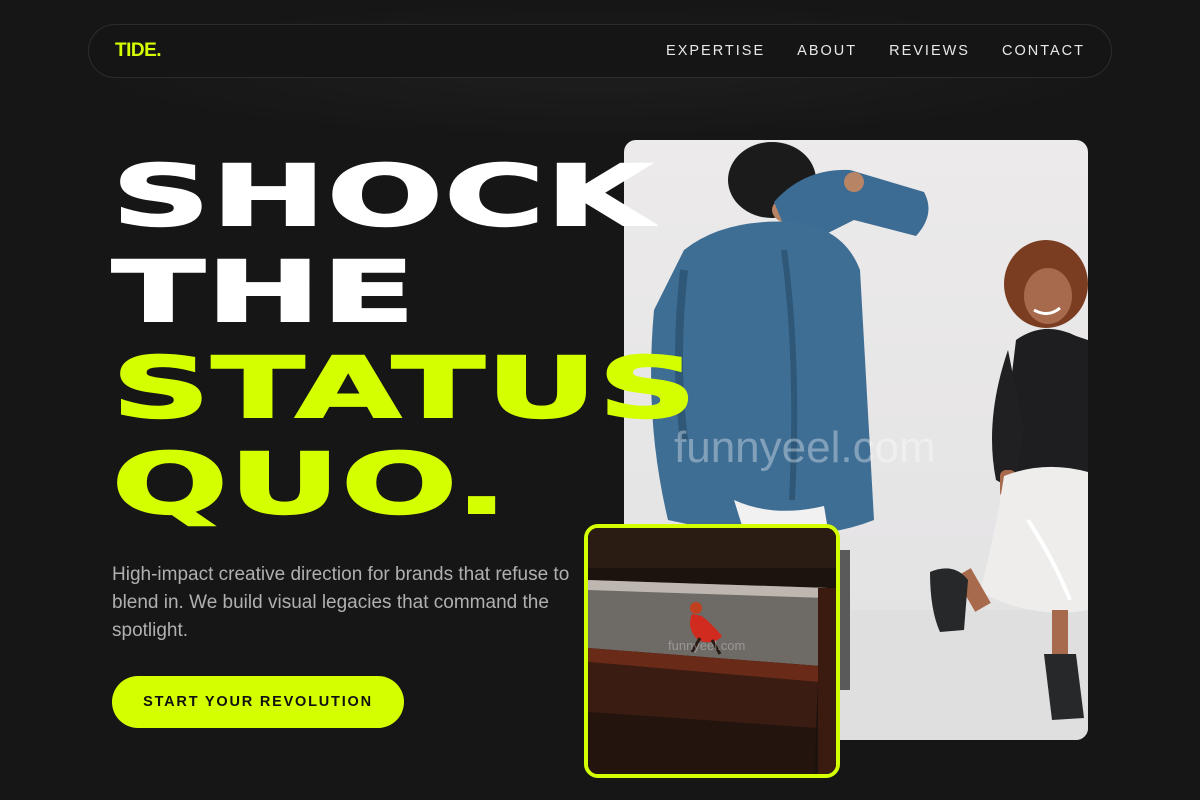  I want to click on nav-link-contact: CONTACT, so click(1043, 51).